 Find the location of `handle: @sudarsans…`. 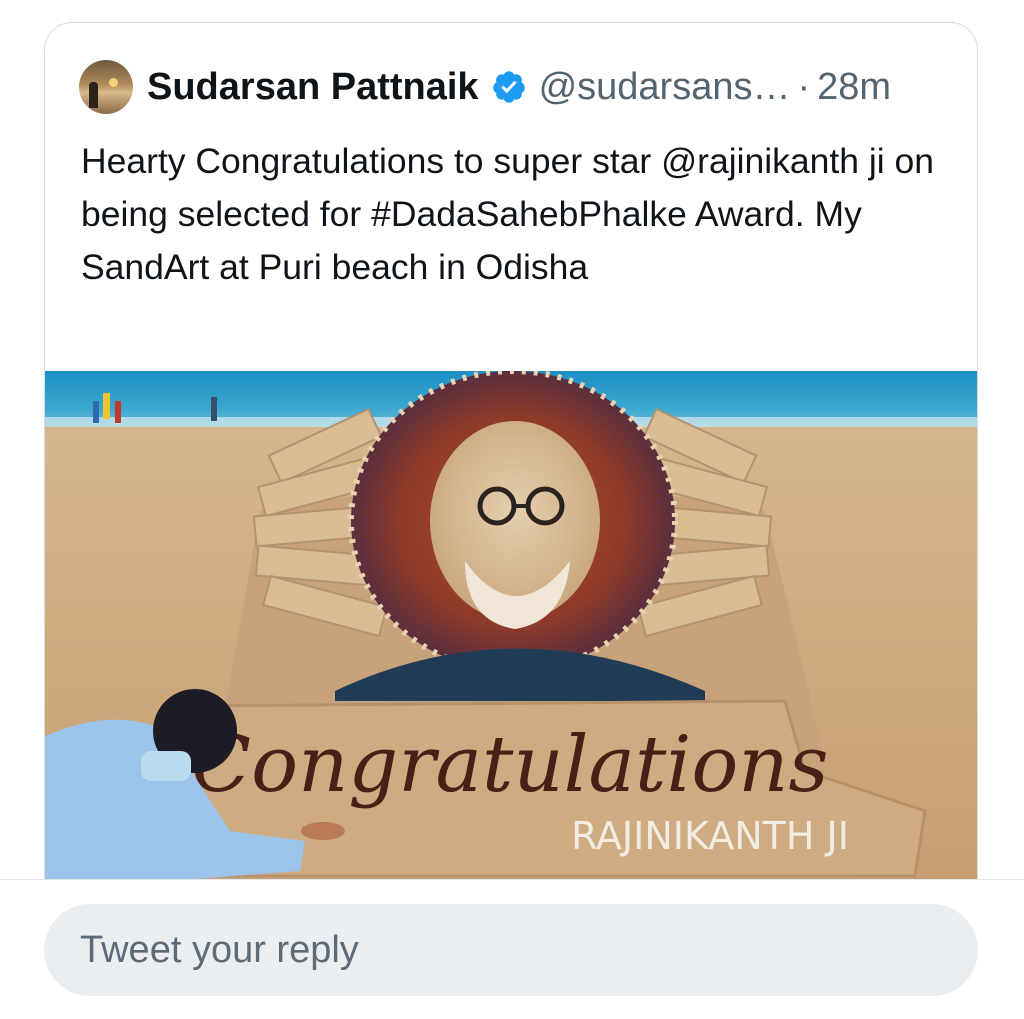

handle: @sudarsans… is located at coordinates (665, 87).